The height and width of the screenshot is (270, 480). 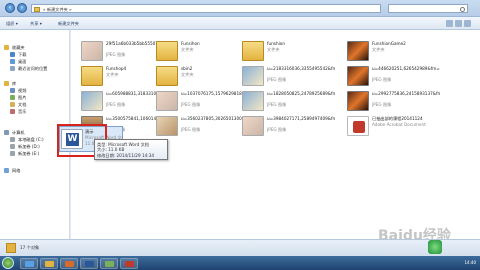 I want to click on taskbar-app-word, so click(x=89, y=263).